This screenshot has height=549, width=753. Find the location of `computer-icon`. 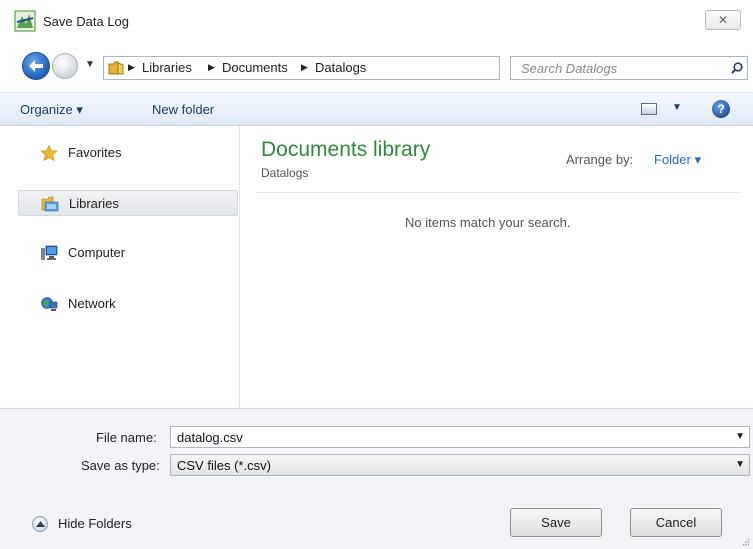

computer-icon is located at coordinates (49, 252).